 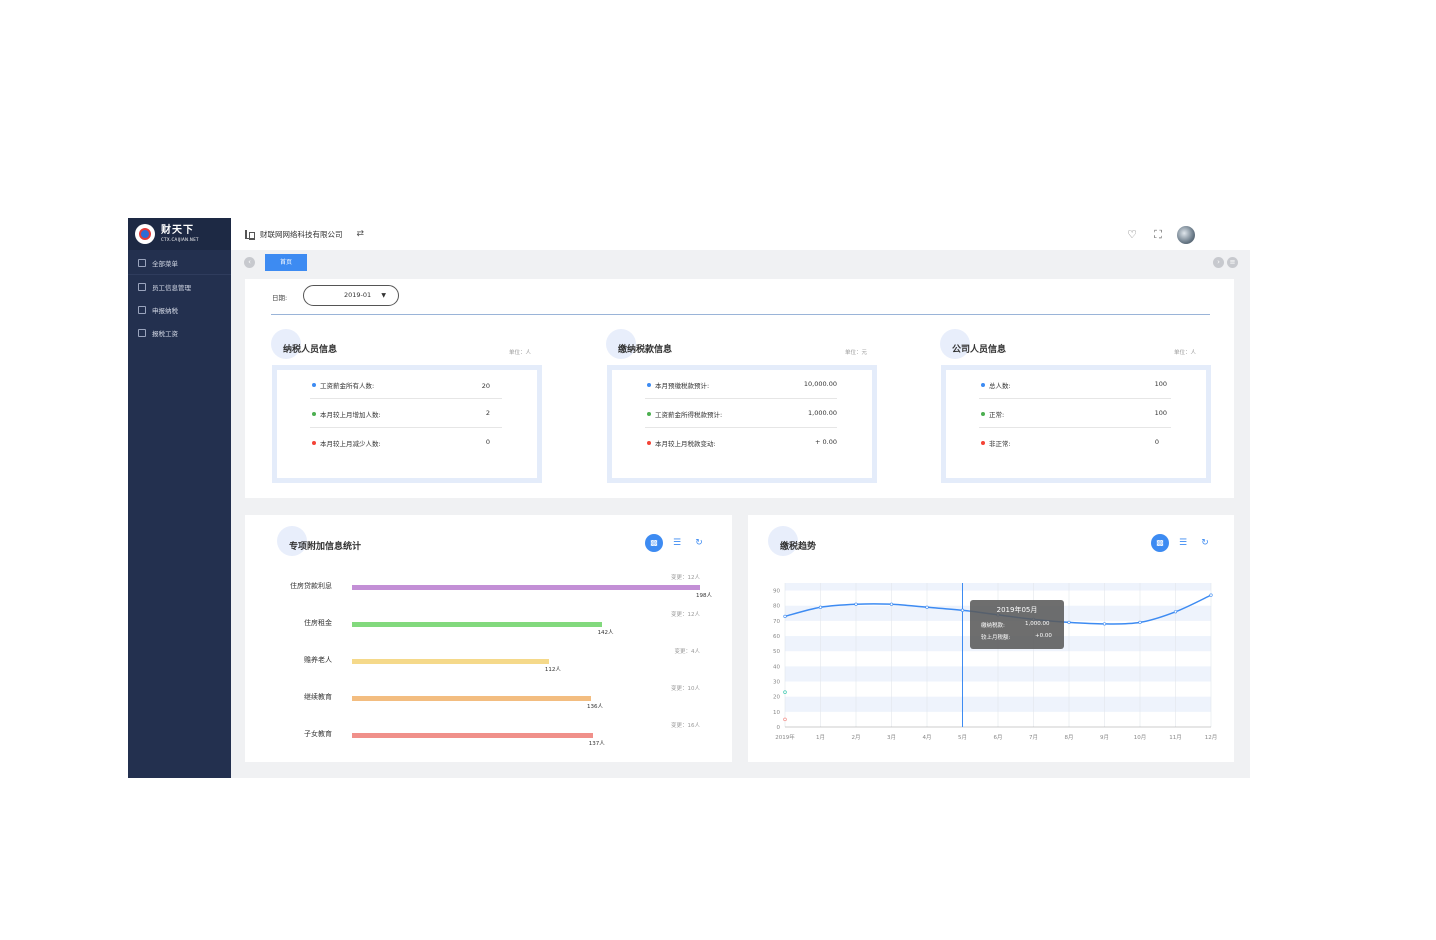 I want to click on date-value: 2019-01, so click(x=358, y=295).